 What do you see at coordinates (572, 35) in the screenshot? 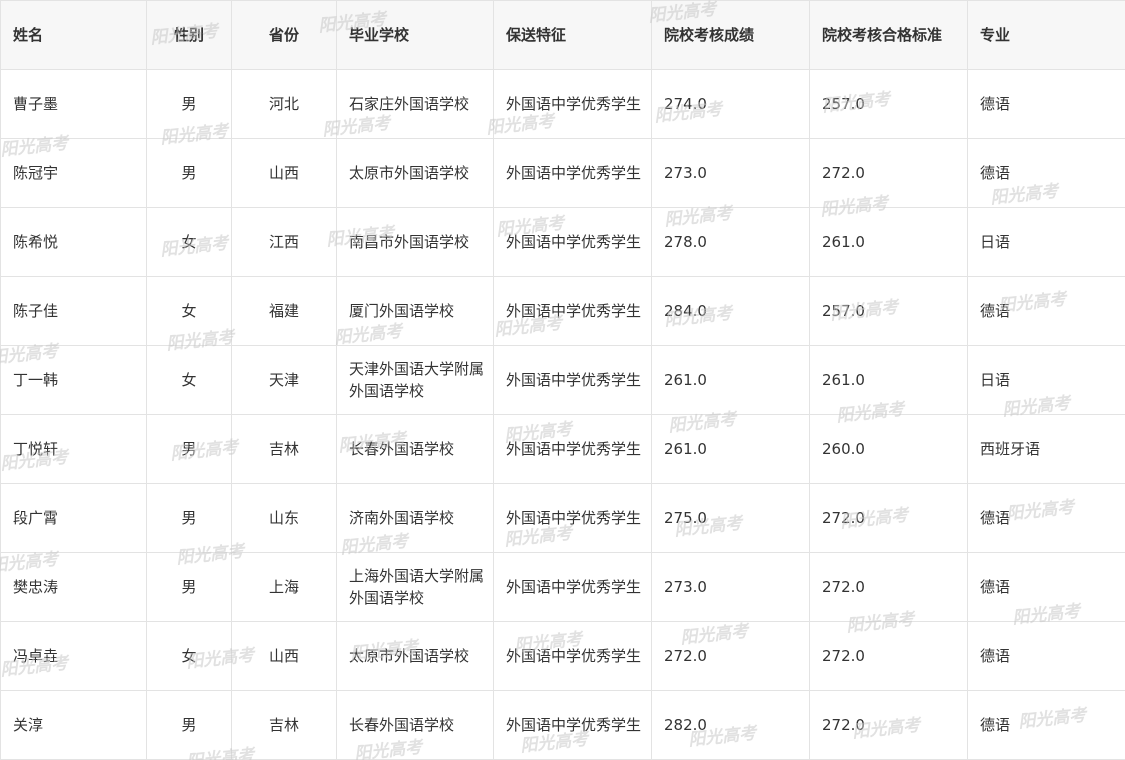
I see `header-feature: 保送特征` at bounding box center [572, 35].